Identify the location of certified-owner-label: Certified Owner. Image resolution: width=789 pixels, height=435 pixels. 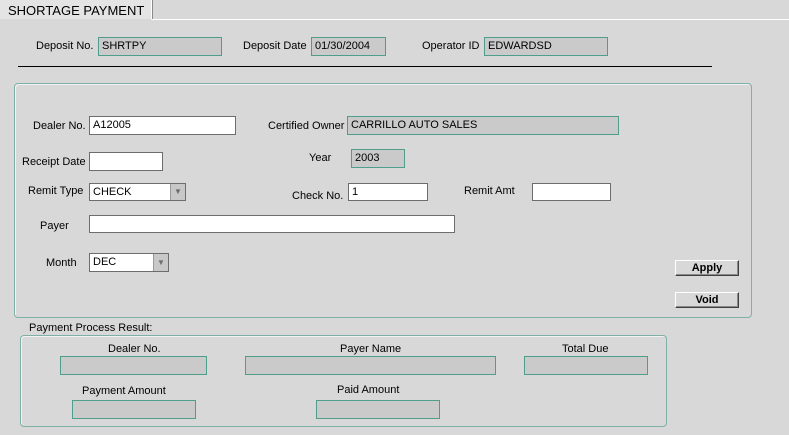
(306, 126).